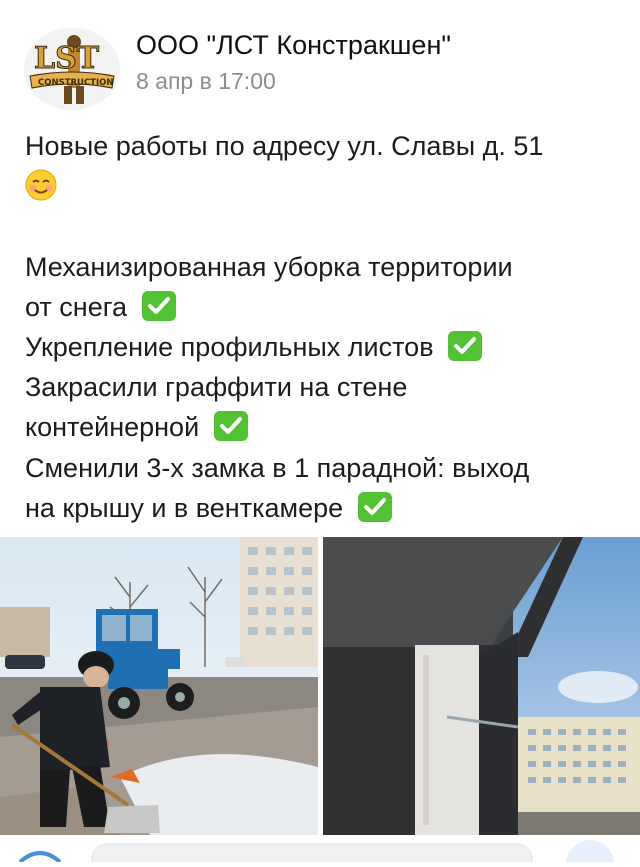 The width and height of the screenshot is (640, 867). Describe the element at coordinates (325, 508) in the screenshot. I see `post-line: на крышу и в венткамере` at that location.